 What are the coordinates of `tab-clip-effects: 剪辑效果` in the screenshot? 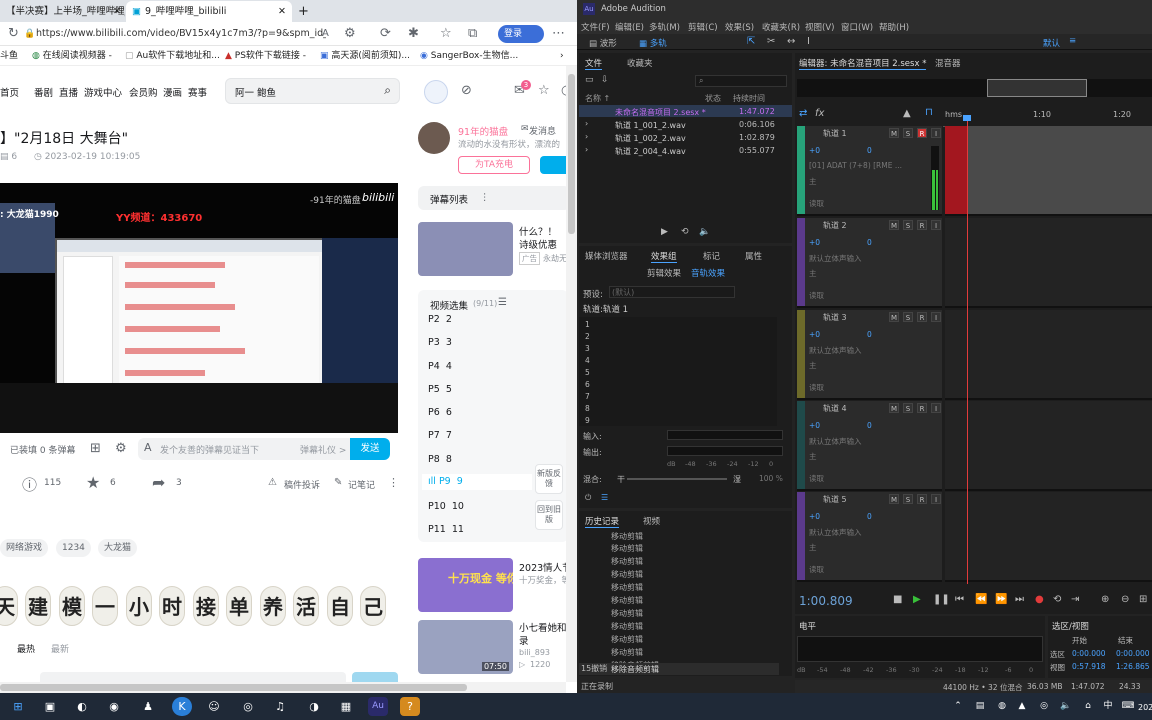 It's located at (664, 273).